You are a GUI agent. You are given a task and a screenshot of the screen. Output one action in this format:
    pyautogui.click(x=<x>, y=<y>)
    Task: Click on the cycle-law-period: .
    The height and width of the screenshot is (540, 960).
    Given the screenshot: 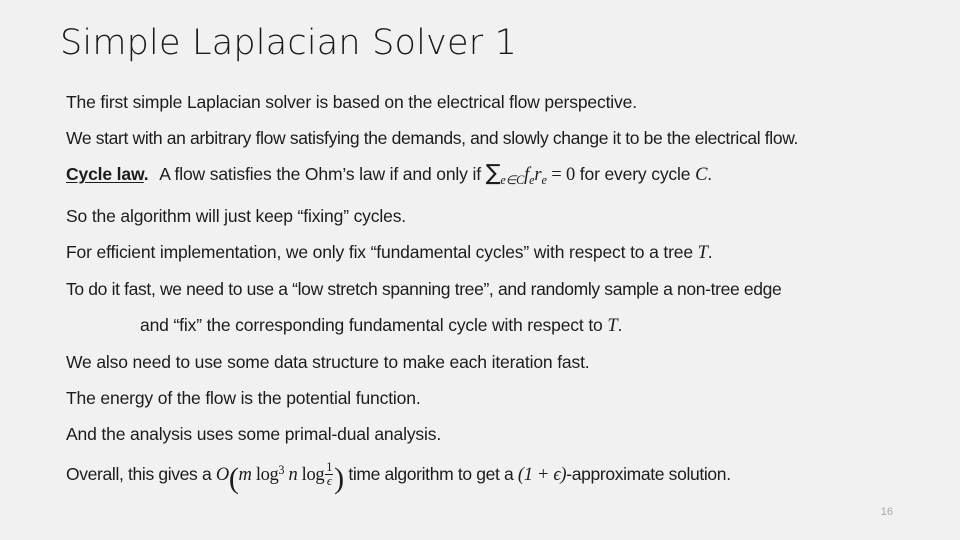 What is the action you would take?
    pyautogui.click(x=146, y=174)
    